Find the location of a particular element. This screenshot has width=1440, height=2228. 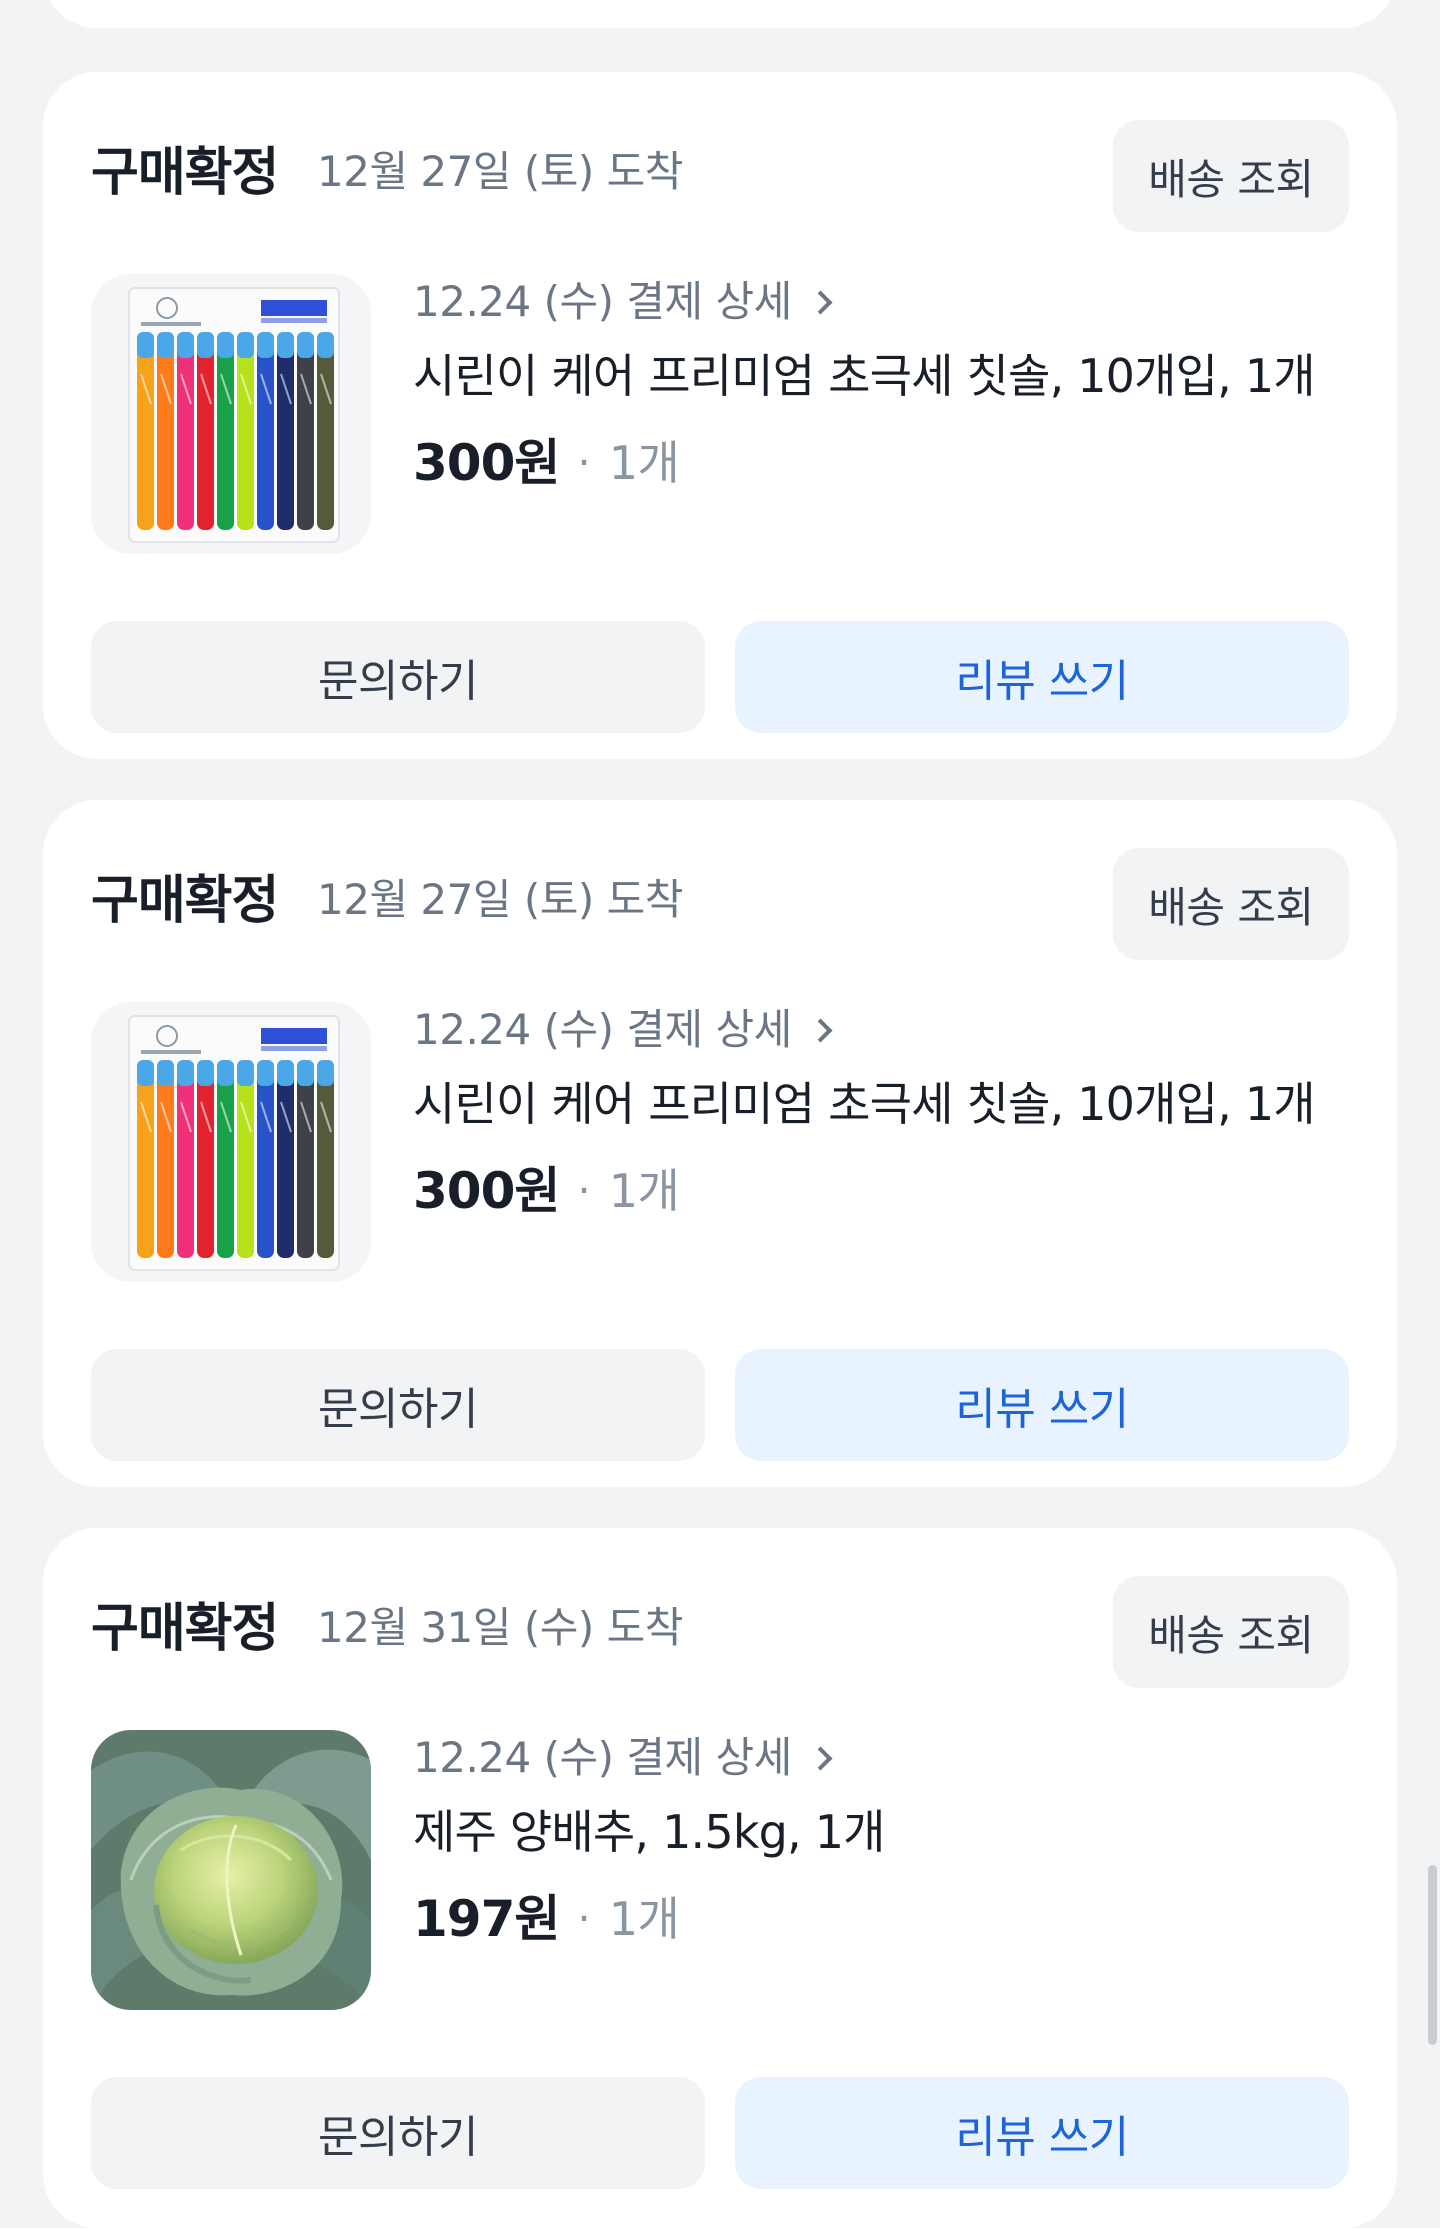

price: 197원 is located at coordinates (486, 1919).